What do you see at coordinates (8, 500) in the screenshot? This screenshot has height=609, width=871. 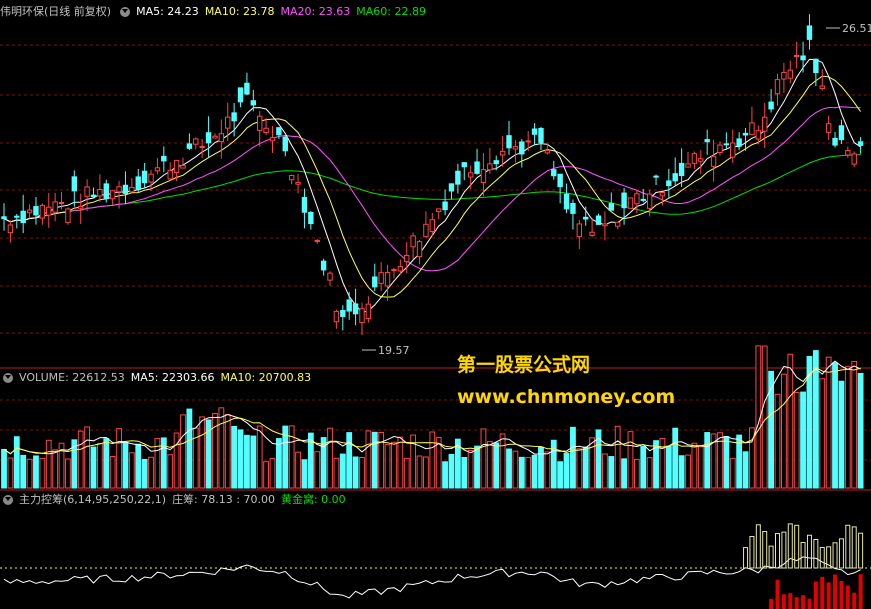 I see `indicator-panel-settings-icon` at bounding box center [8, 500].